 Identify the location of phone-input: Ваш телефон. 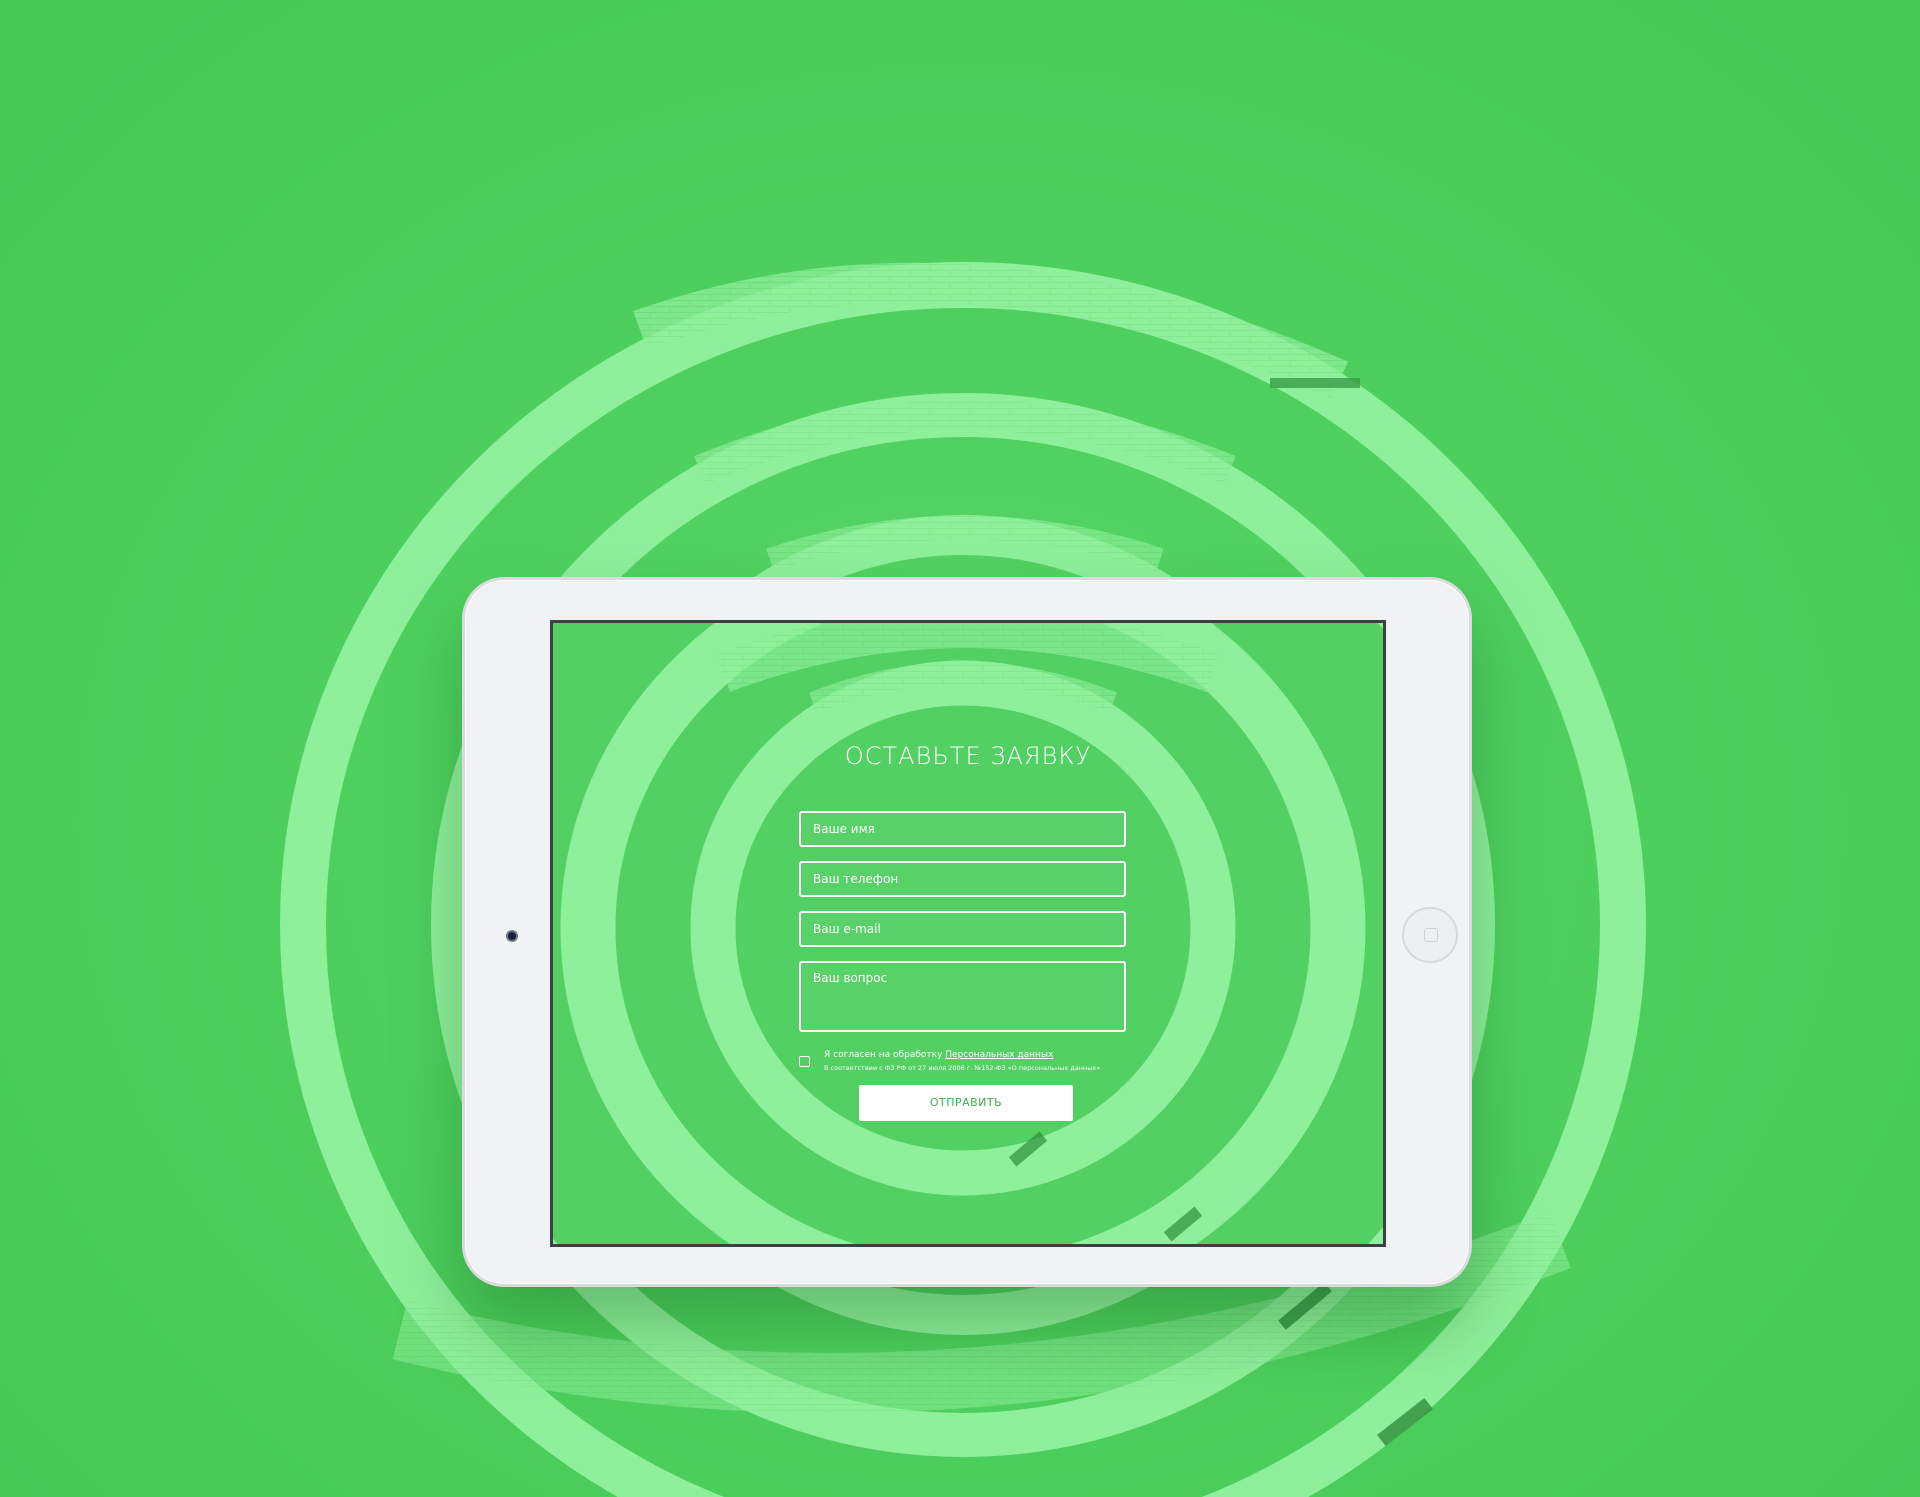
(962, 879).